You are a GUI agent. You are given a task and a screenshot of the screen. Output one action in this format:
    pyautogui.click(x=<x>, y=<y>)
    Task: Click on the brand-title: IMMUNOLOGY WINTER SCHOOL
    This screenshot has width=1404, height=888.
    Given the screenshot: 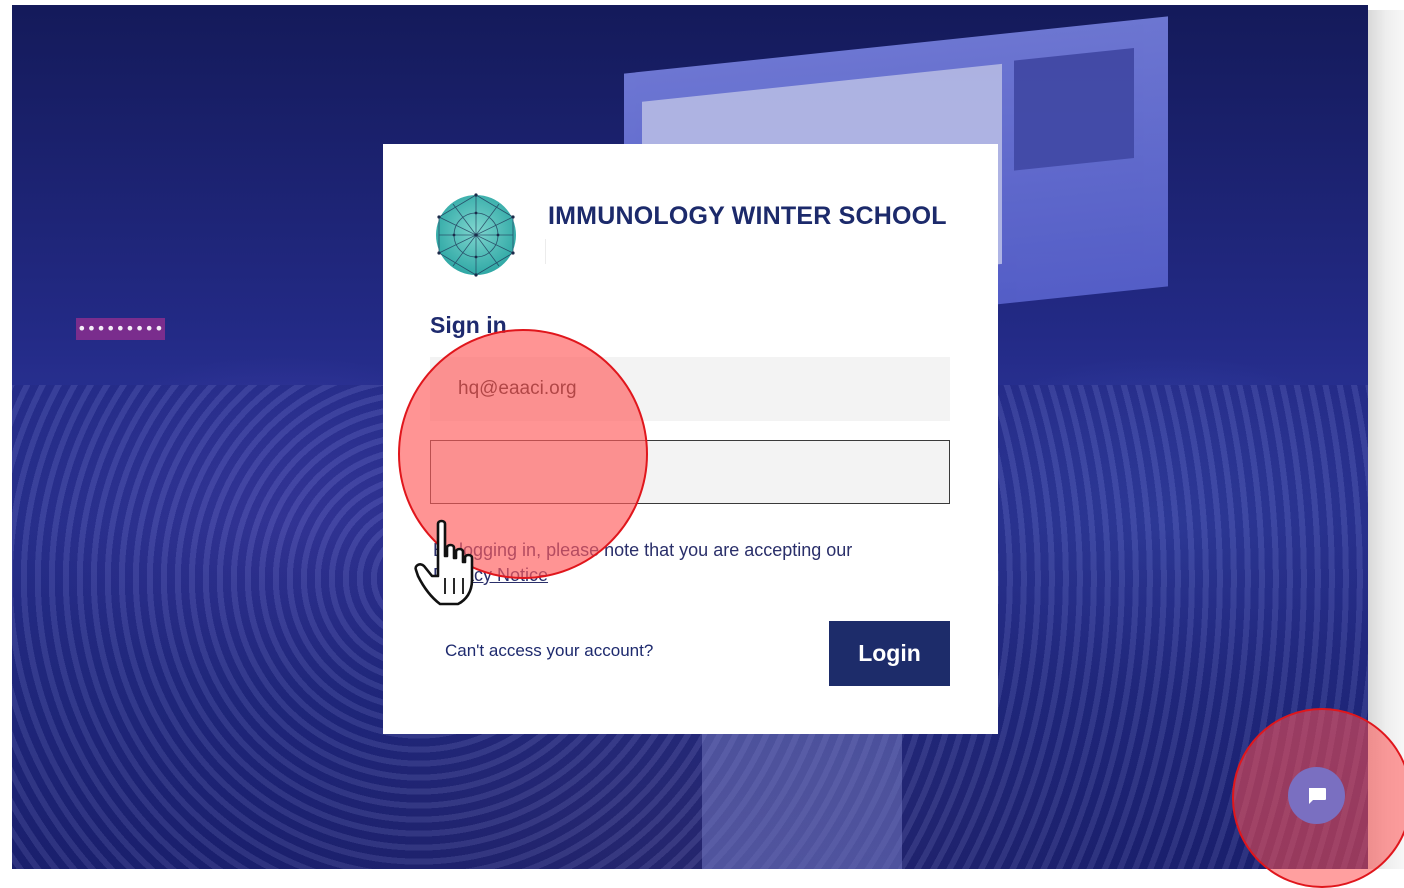 What is the action you would take?
    pyautogui.click(x=747, y=216)
    